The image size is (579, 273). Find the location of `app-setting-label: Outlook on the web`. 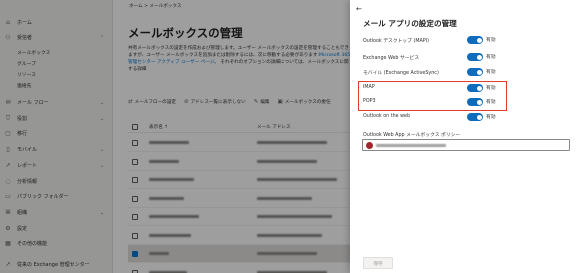

app-setting-label: Outlook on the web is located at coordinates (387, 116).